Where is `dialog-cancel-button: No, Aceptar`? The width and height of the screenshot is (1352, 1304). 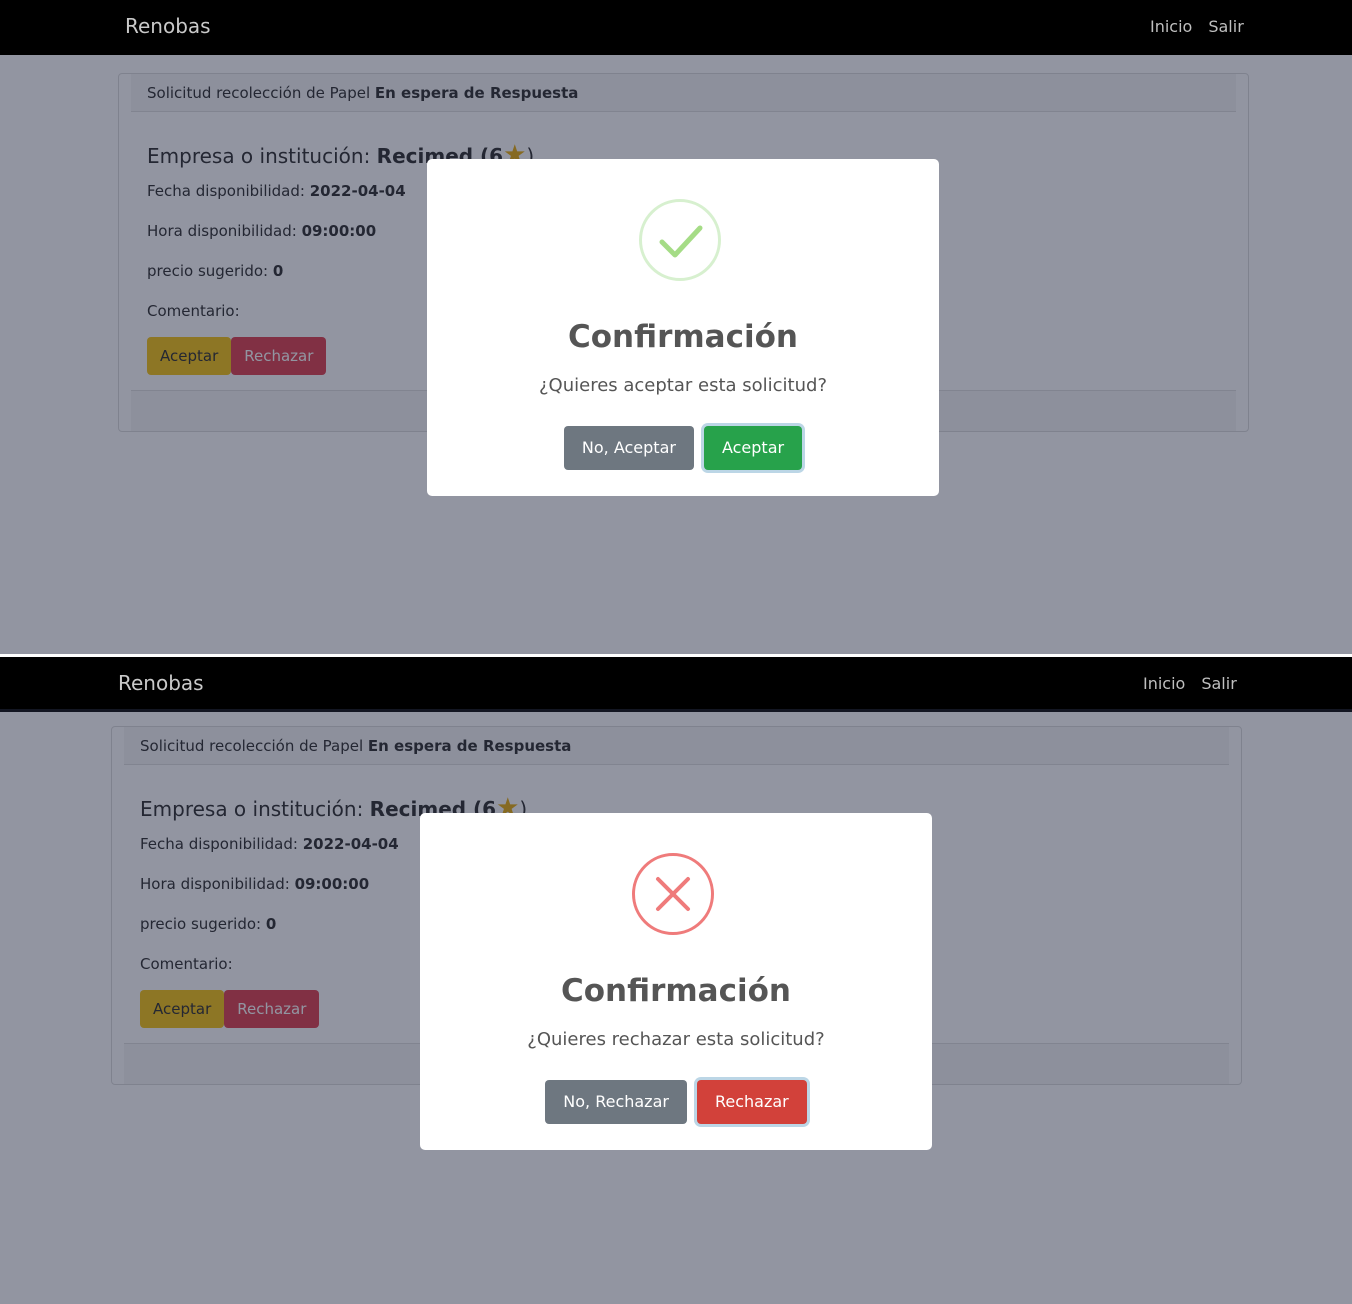
dialog-cancel-button: No, Aceptar is located at coordinates (628, 448).